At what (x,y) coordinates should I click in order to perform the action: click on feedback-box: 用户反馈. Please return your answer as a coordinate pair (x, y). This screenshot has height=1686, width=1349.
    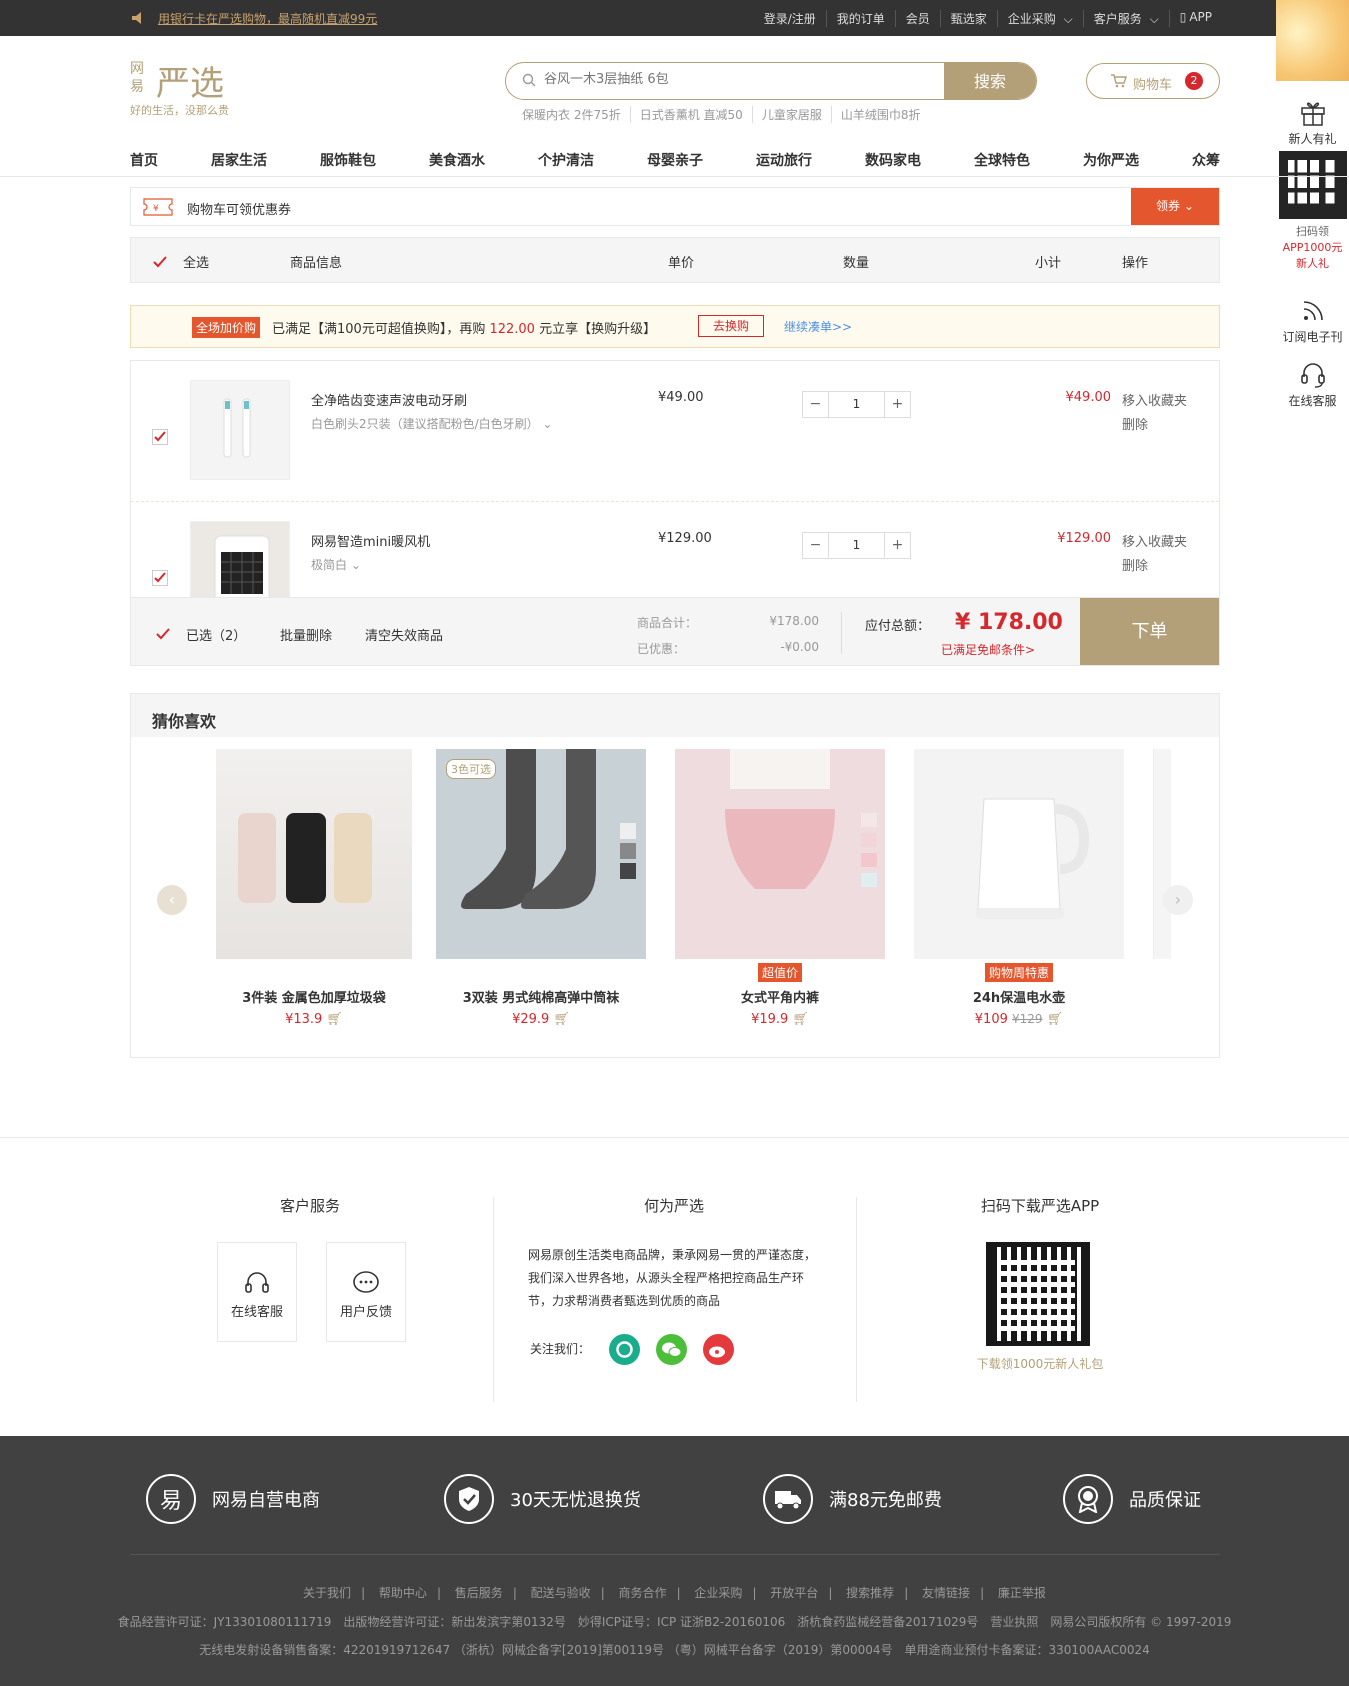
    Looking at the image, I should click on (366, 1292).